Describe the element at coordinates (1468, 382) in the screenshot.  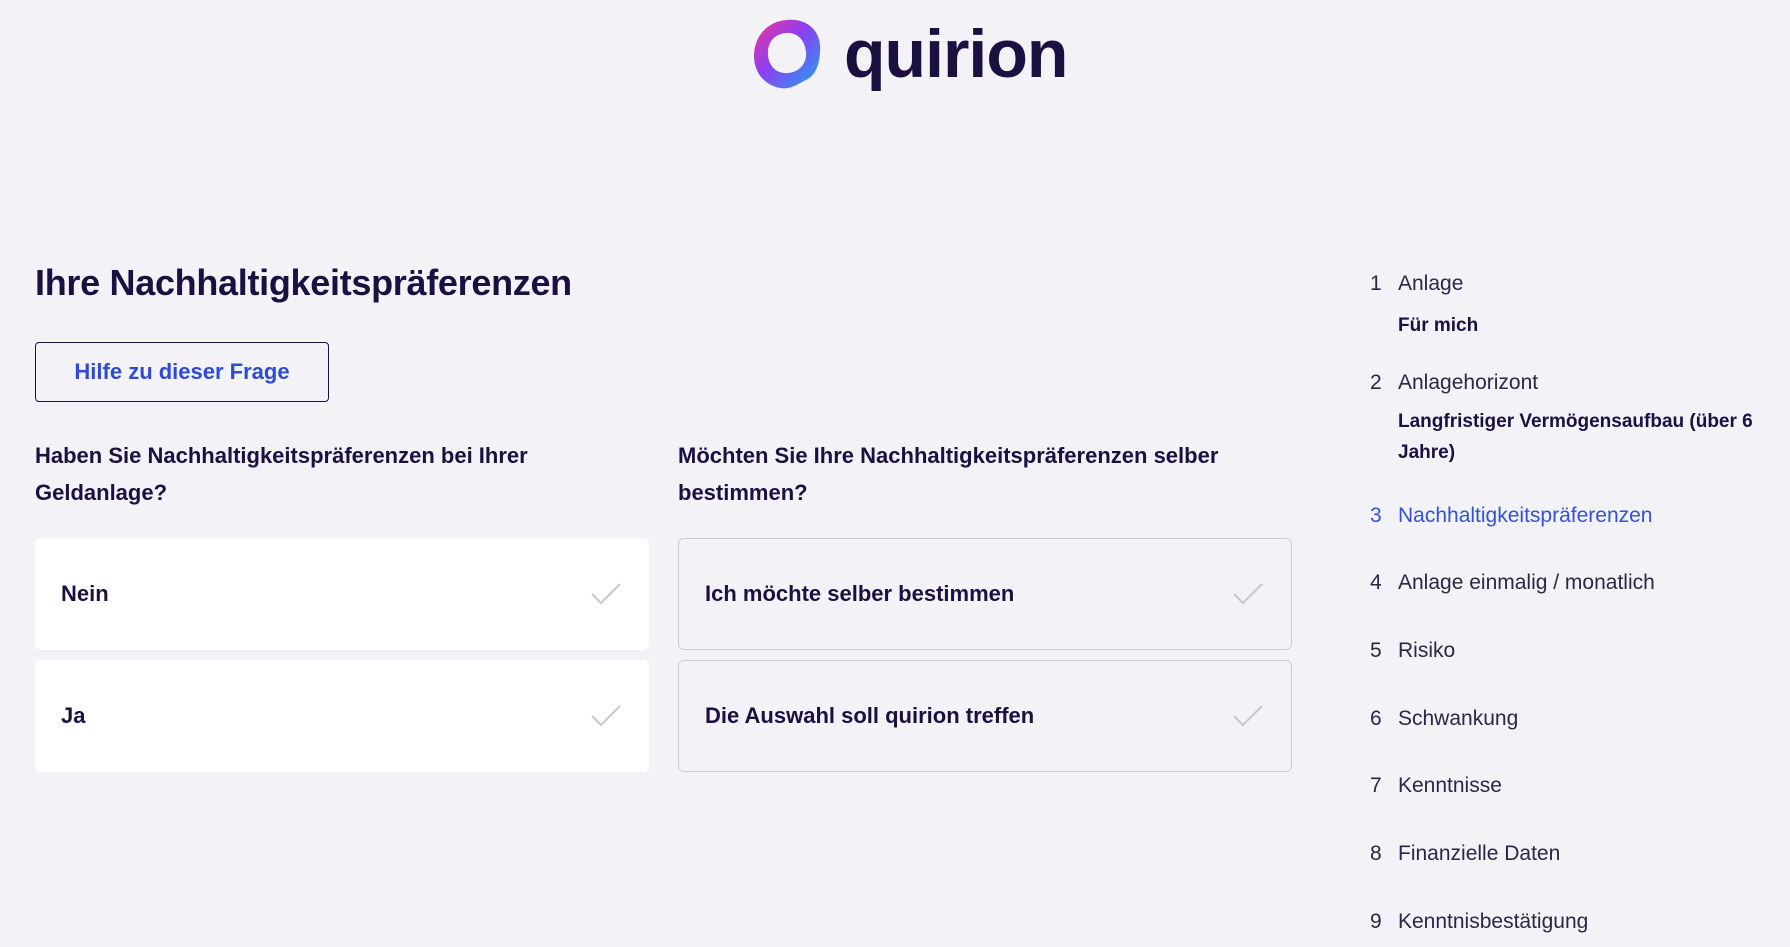
I see `step-label: Anlagehorizont` at that location.